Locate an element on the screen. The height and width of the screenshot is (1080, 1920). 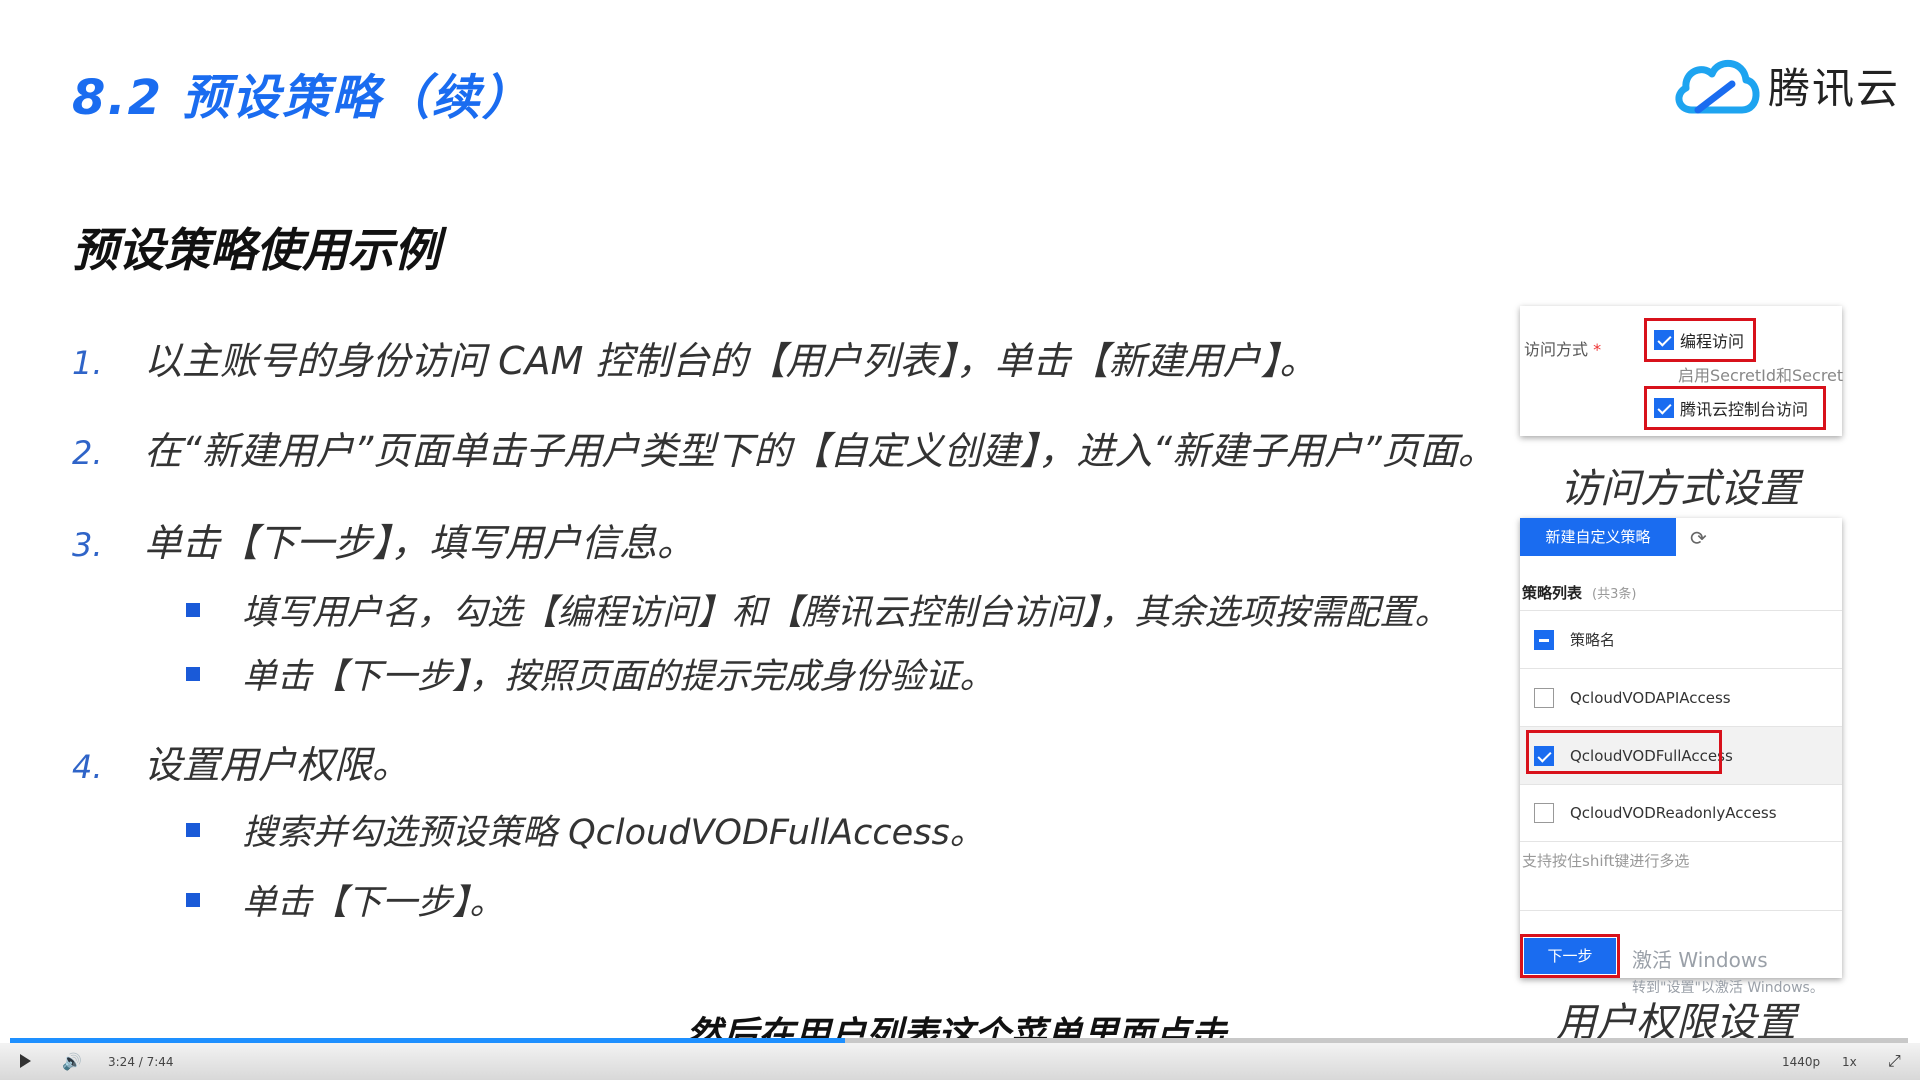
select-all-checkbox is located at coordinates (1544, 639).